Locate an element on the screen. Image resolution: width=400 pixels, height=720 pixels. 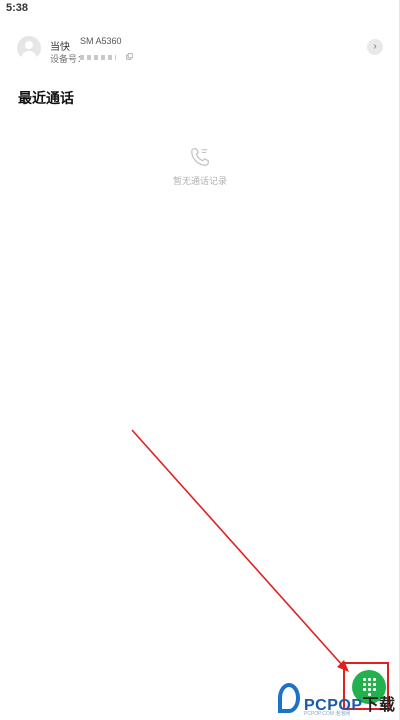
status-time: 5:38 is located at coordinates (17, 8).